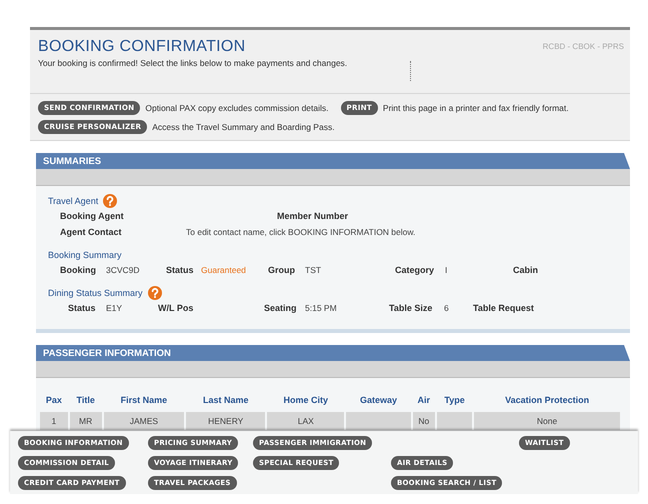  Describe the element at coordinates (193, 63) in the screenshot. I see `confirmation-message: Your booking is confirmed! Select the links below to make payments and changes.` at that location.